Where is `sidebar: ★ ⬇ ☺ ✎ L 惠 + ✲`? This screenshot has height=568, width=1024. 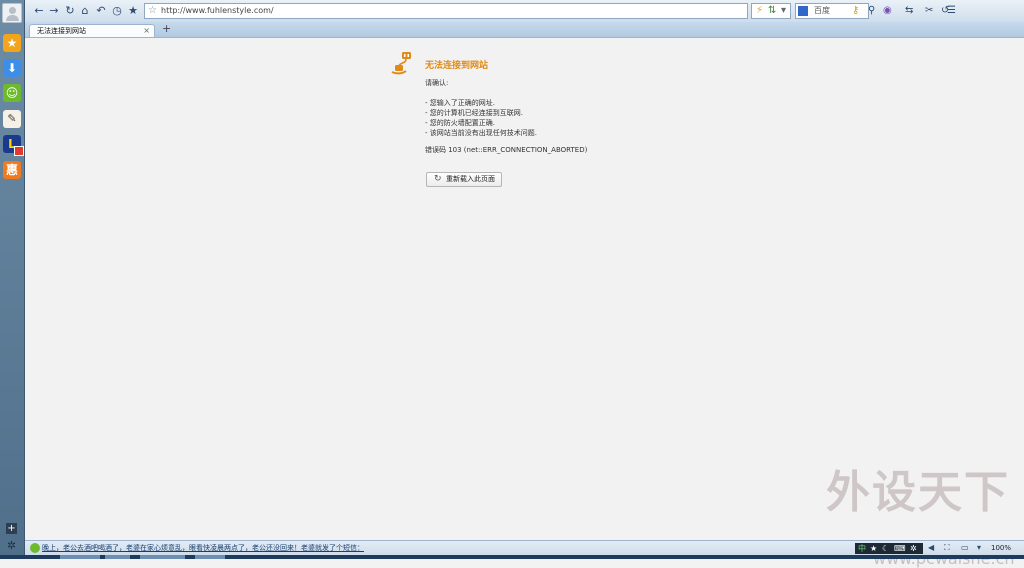 sidebar: ★ ⬇ ☺ ✎ L 惠 + ✲ is located at coordinates (12, 279).